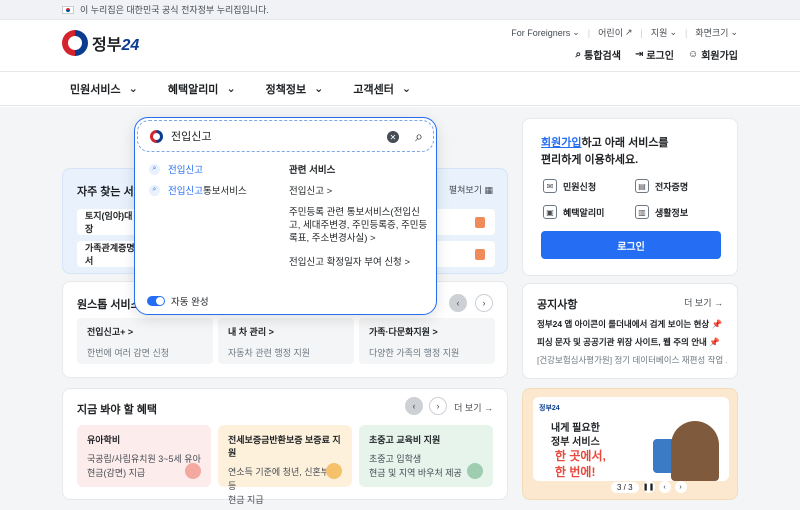  What do you see at coordinates (68, 9) in the screenshot?
I see `korea-flag-icon` at bounding box center [68, 9].